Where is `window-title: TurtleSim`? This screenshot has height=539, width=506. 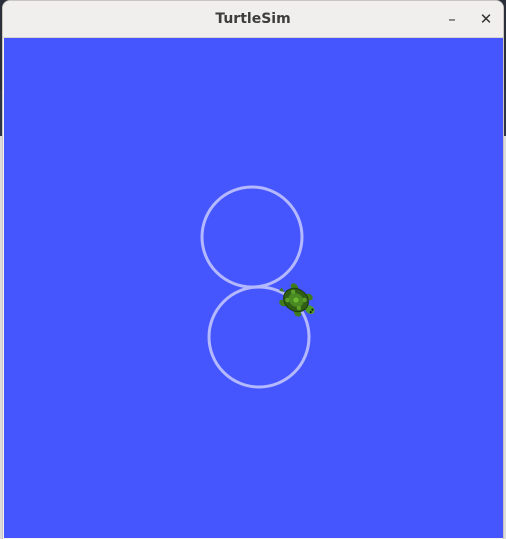
window-title: TurtleSim is located at coordinates (253, 19).